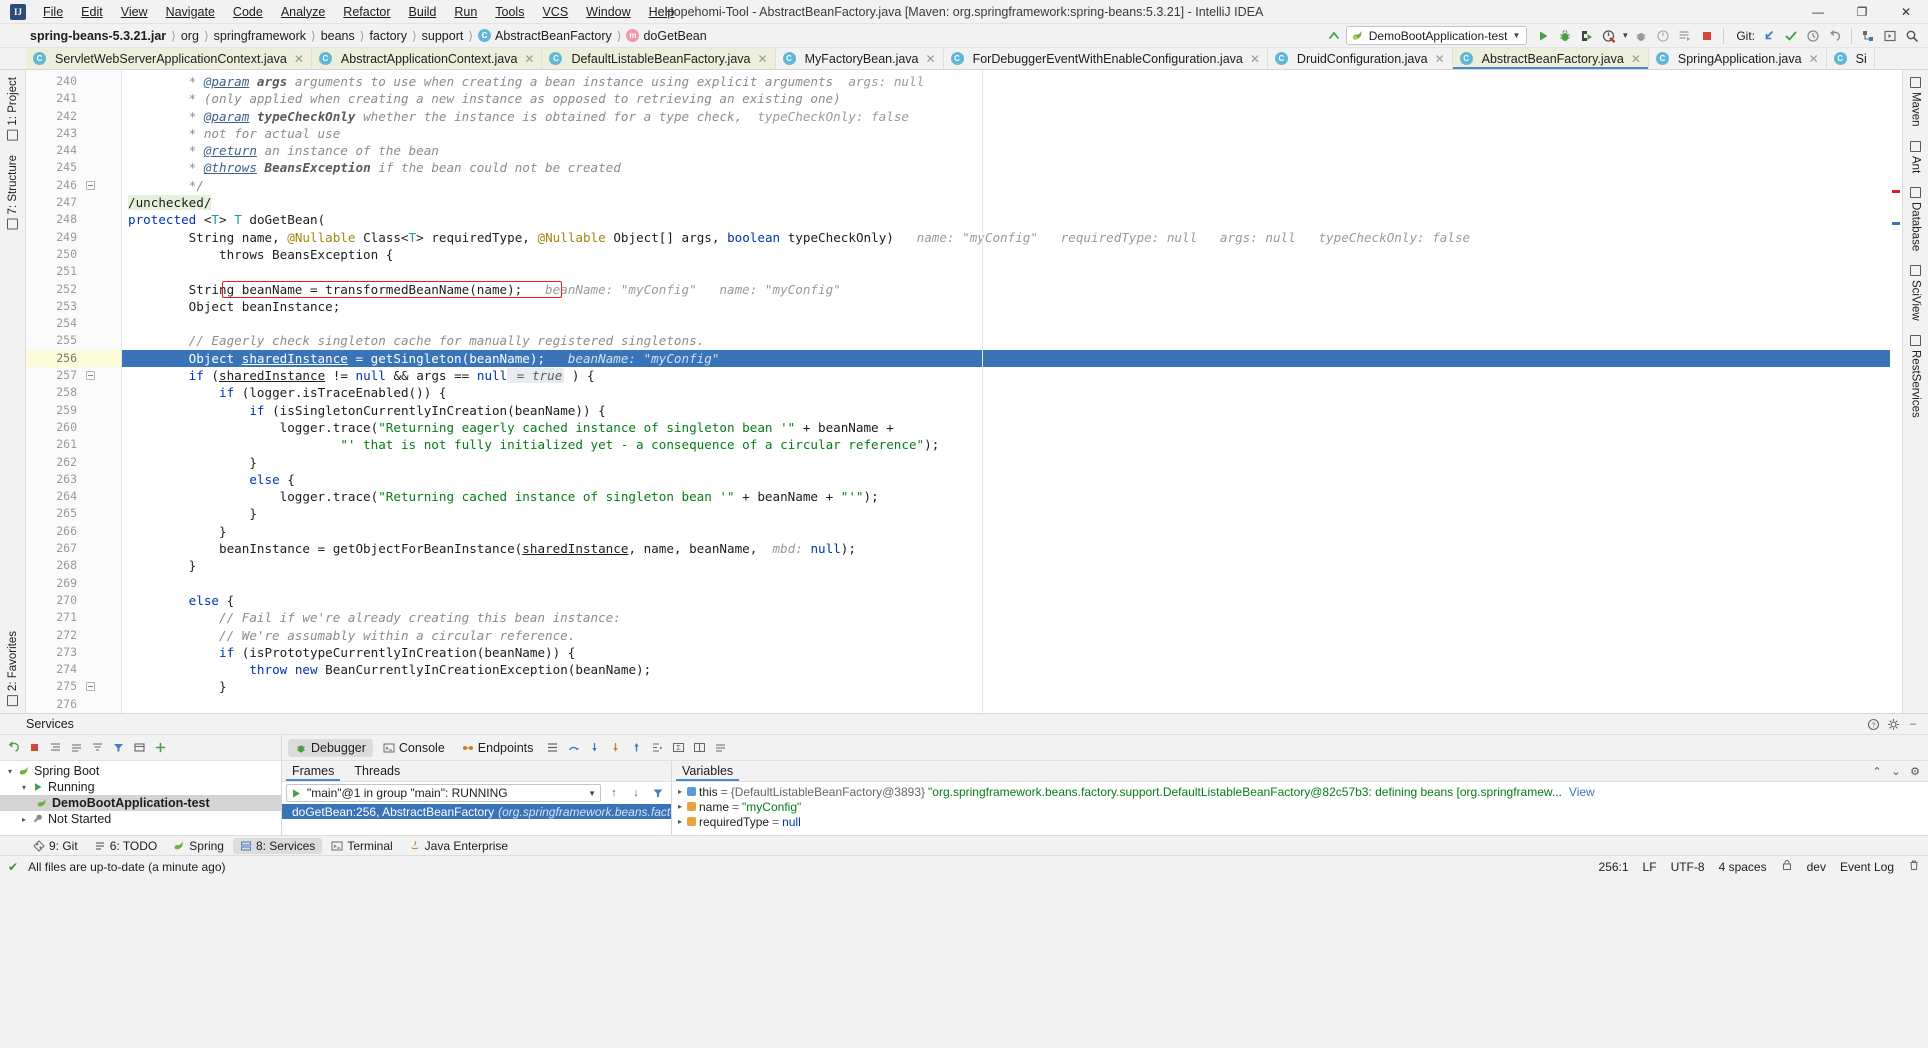 The height and width of the screenshot is (1048, 1928). What do you see at coordinates (1012, 306) in the screenshot?
I see `code-line-253: Object beanInstance;` at bounding box center [1012, 306].